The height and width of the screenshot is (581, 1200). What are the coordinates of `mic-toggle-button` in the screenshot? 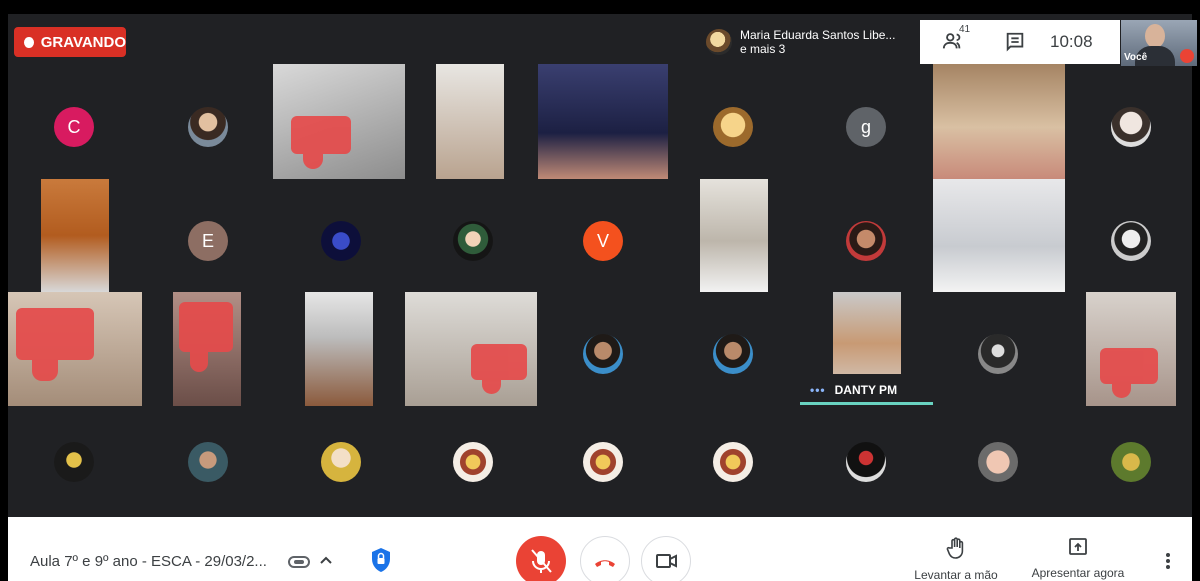 It's located at (541, 558).